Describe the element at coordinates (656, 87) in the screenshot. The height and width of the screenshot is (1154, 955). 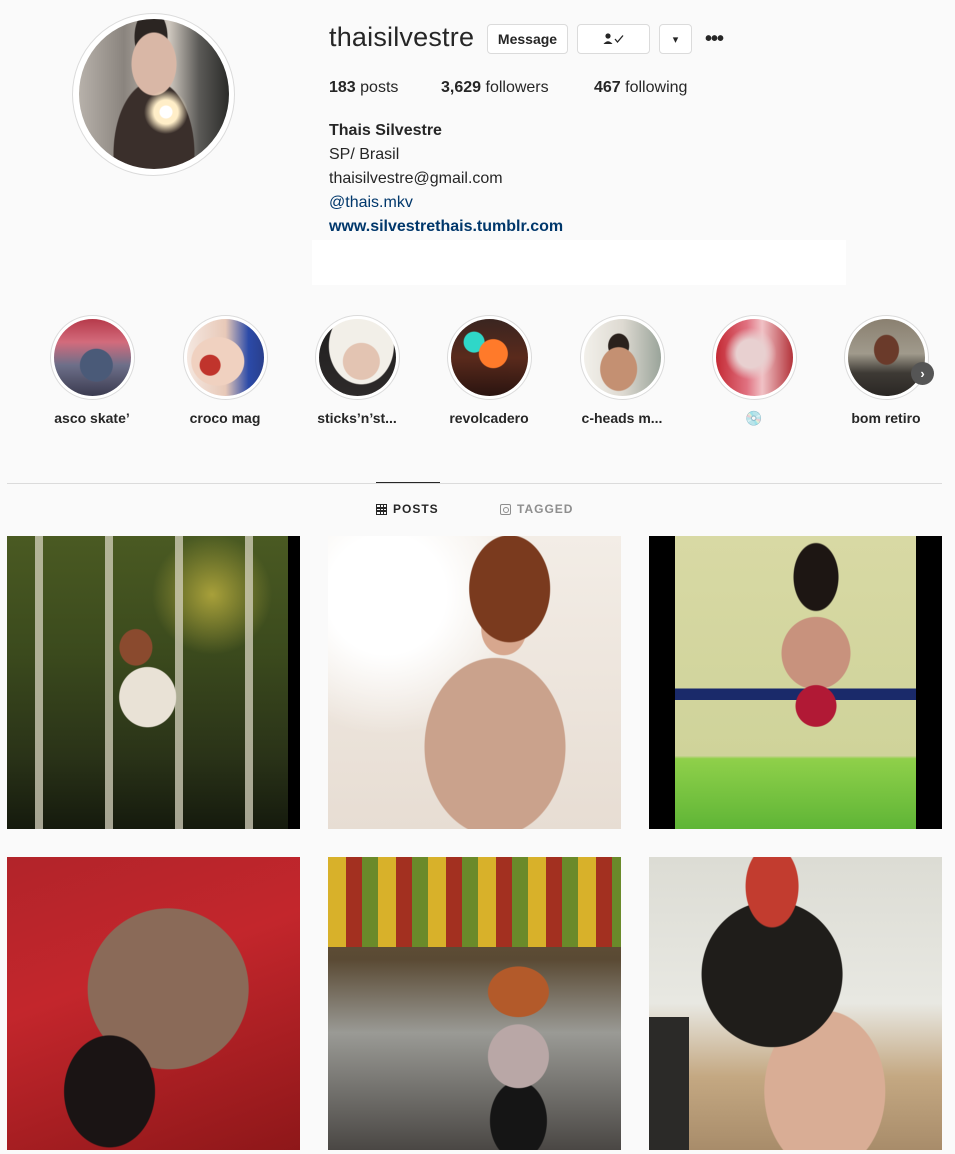
I see `following-count-label: following` at that location.